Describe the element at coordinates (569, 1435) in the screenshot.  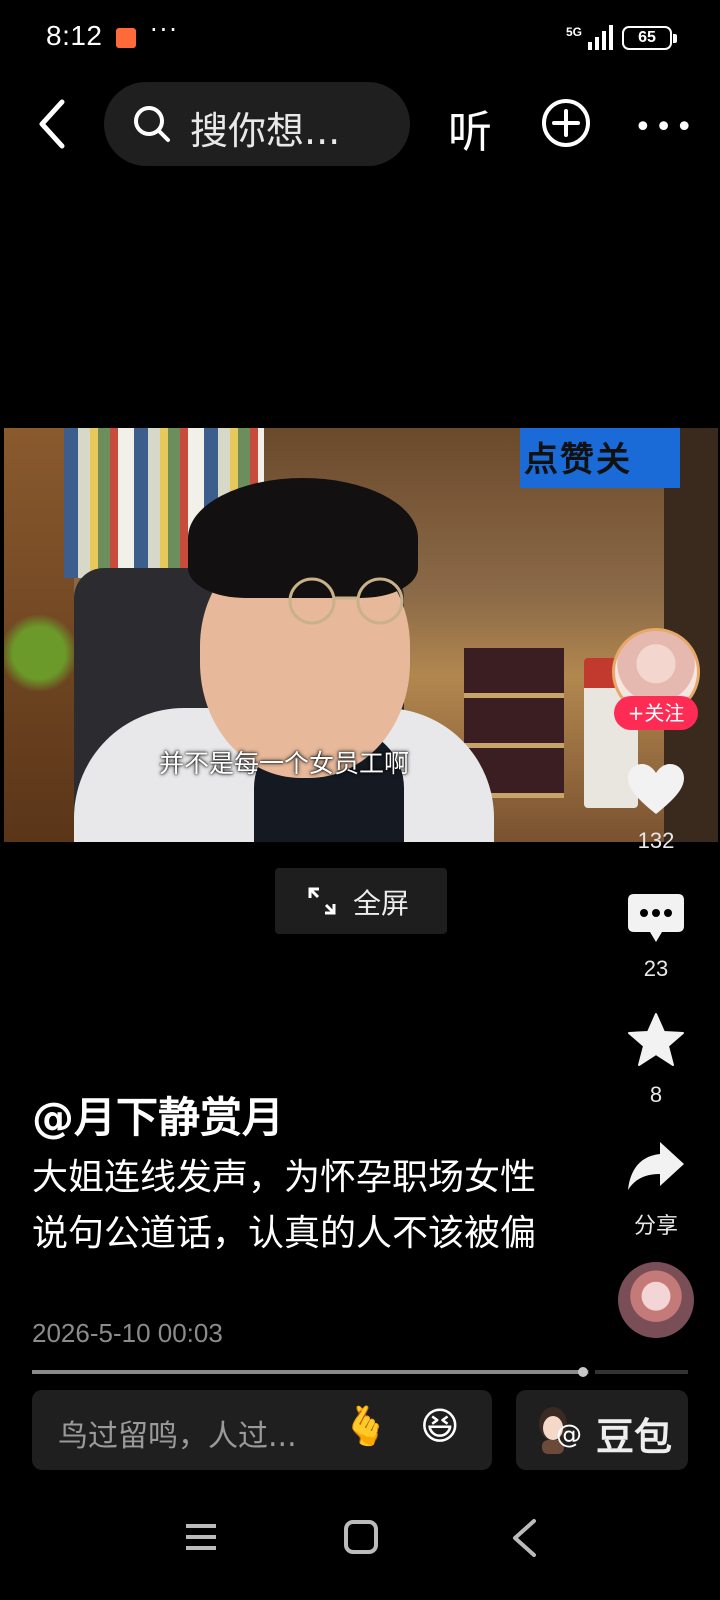
I see `doubao-at-symbol: @` at that location.